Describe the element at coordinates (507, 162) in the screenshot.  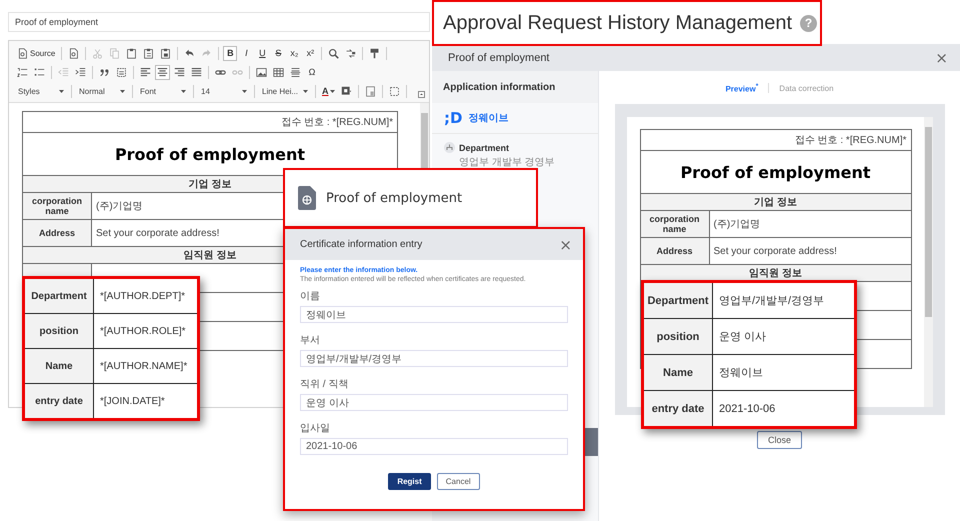
I see `department-value: 영업부 개발부 경영부` at that location.